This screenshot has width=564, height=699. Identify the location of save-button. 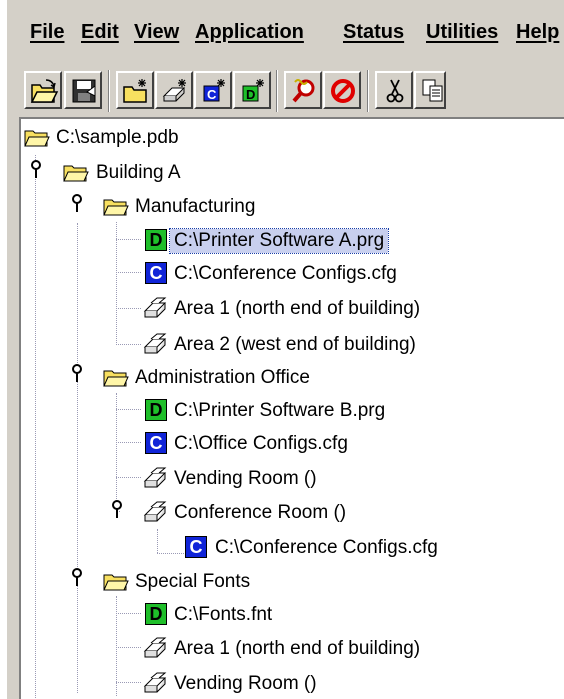
(83, 90).